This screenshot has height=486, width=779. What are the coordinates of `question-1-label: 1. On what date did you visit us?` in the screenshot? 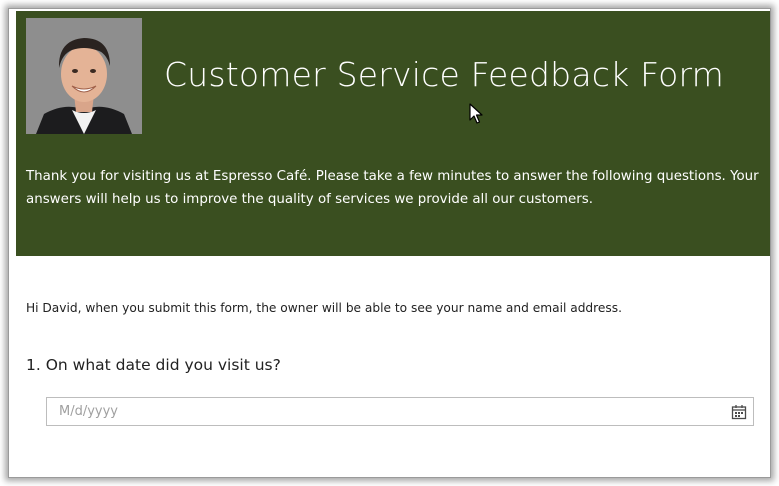 It's located at (153, 365).